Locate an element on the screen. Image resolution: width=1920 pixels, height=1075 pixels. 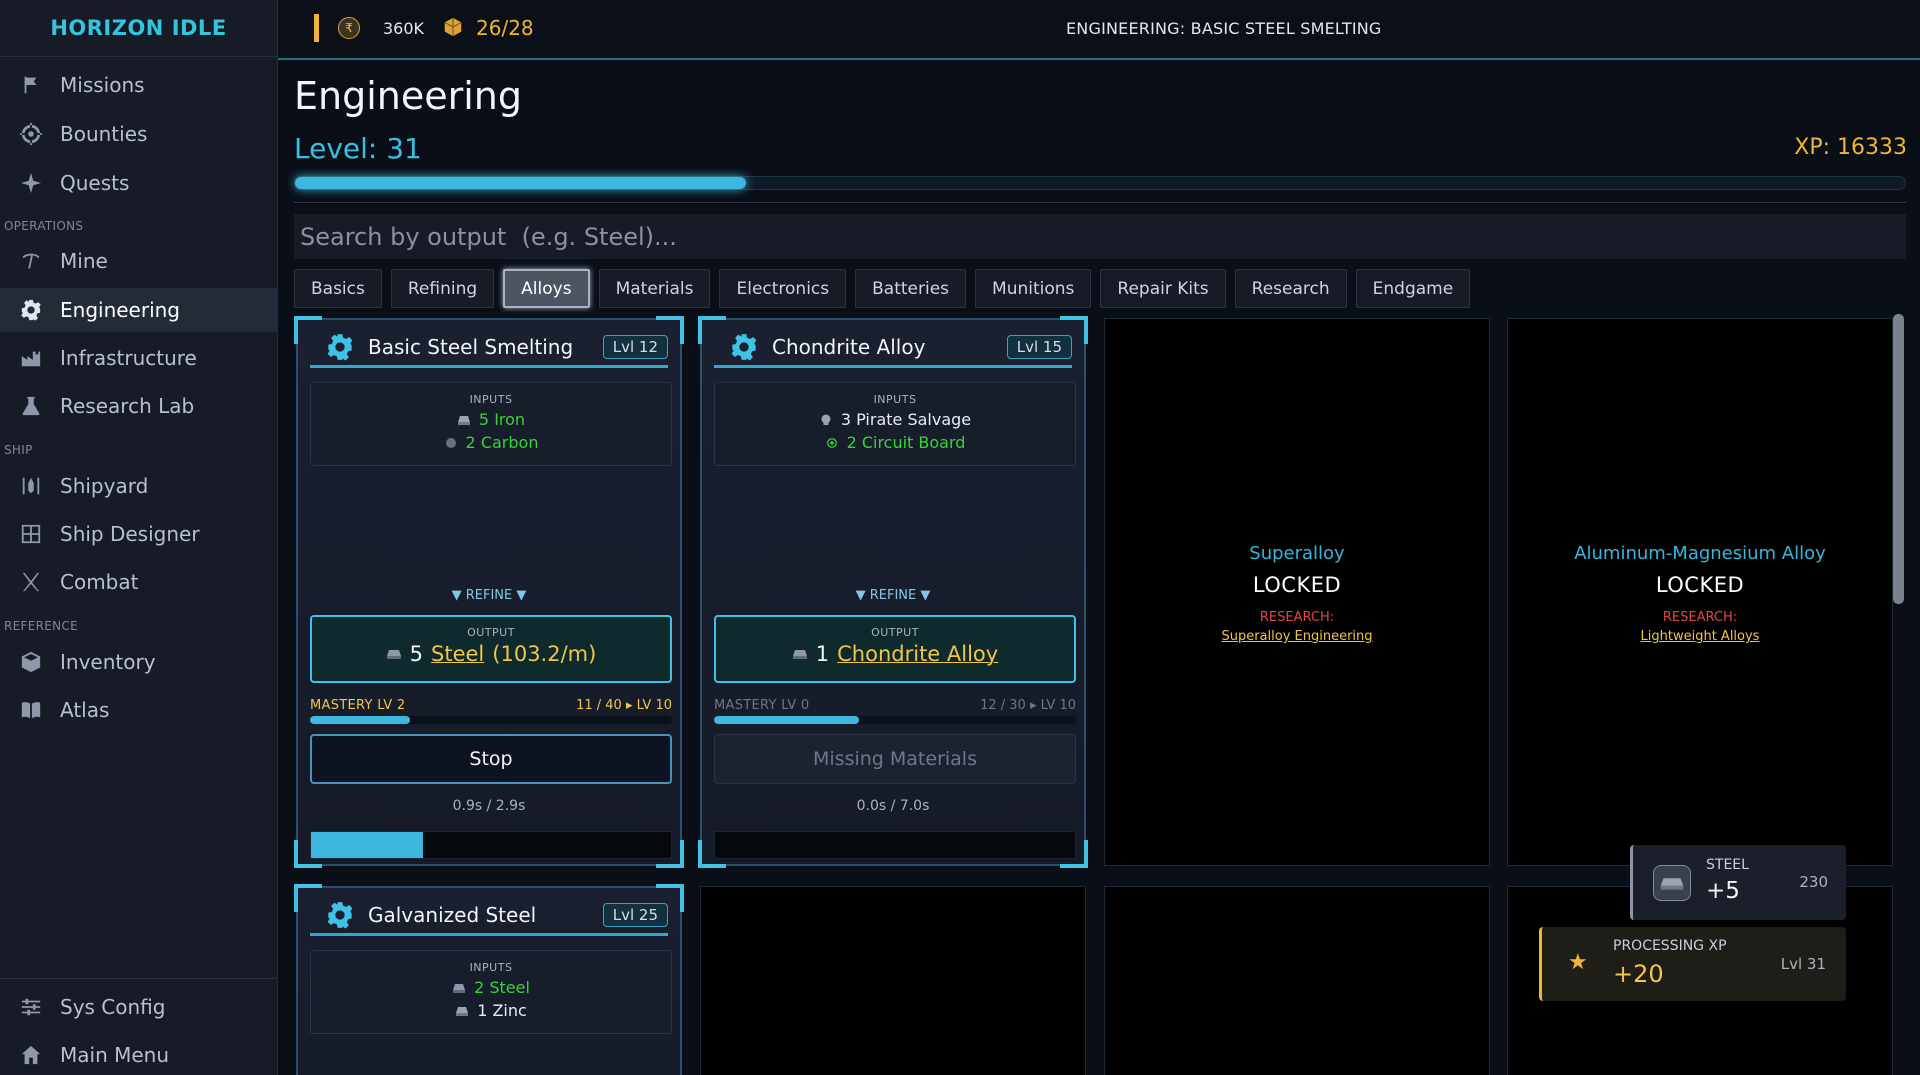
grid-icon is located at coordinates (31, 534).